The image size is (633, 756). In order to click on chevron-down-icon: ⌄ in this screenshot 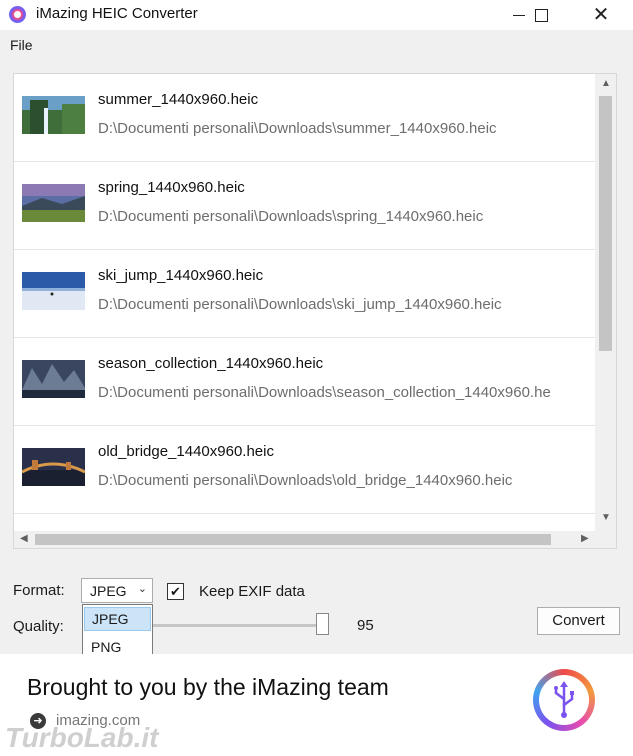, I will do `click(142, 589)`.